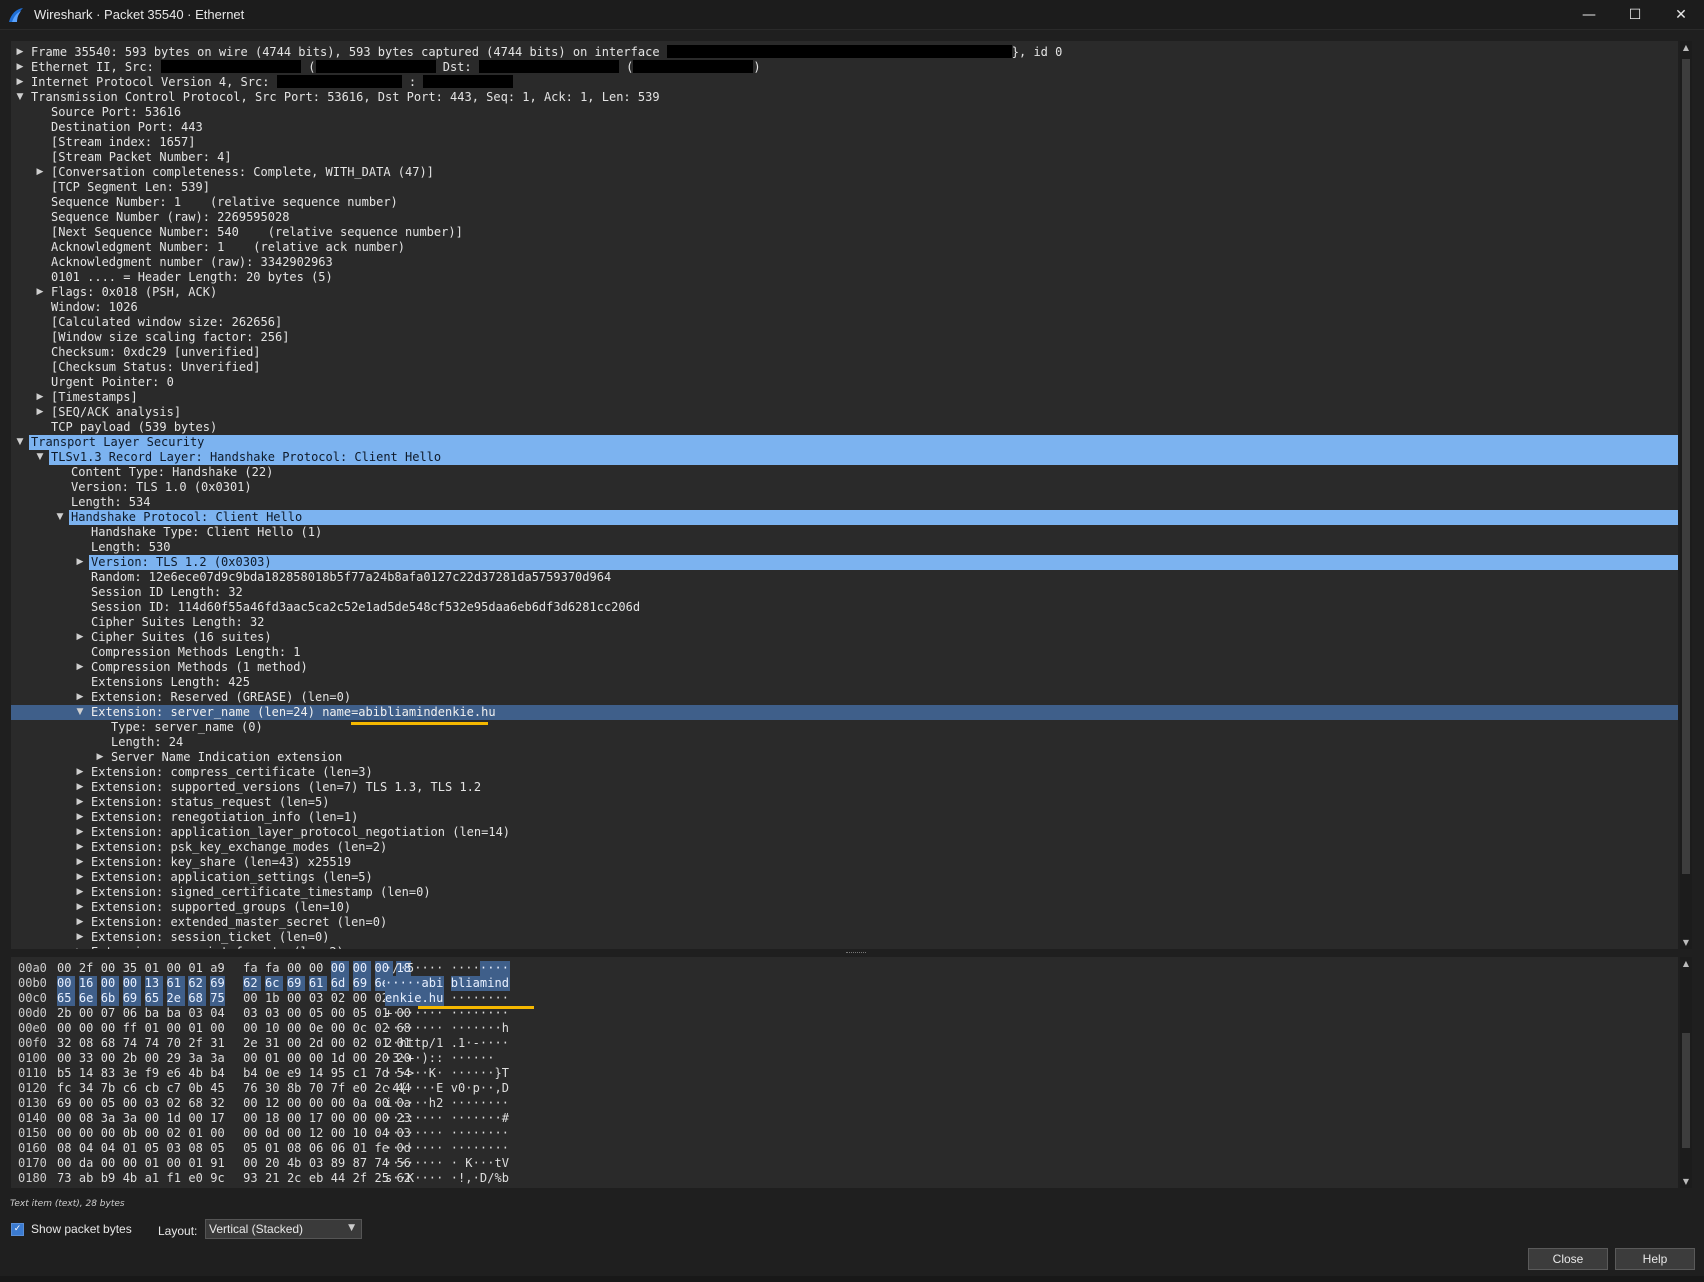 The image size is (1704, 1282). I want to click on ascii-char: t, so click(417, 1043).